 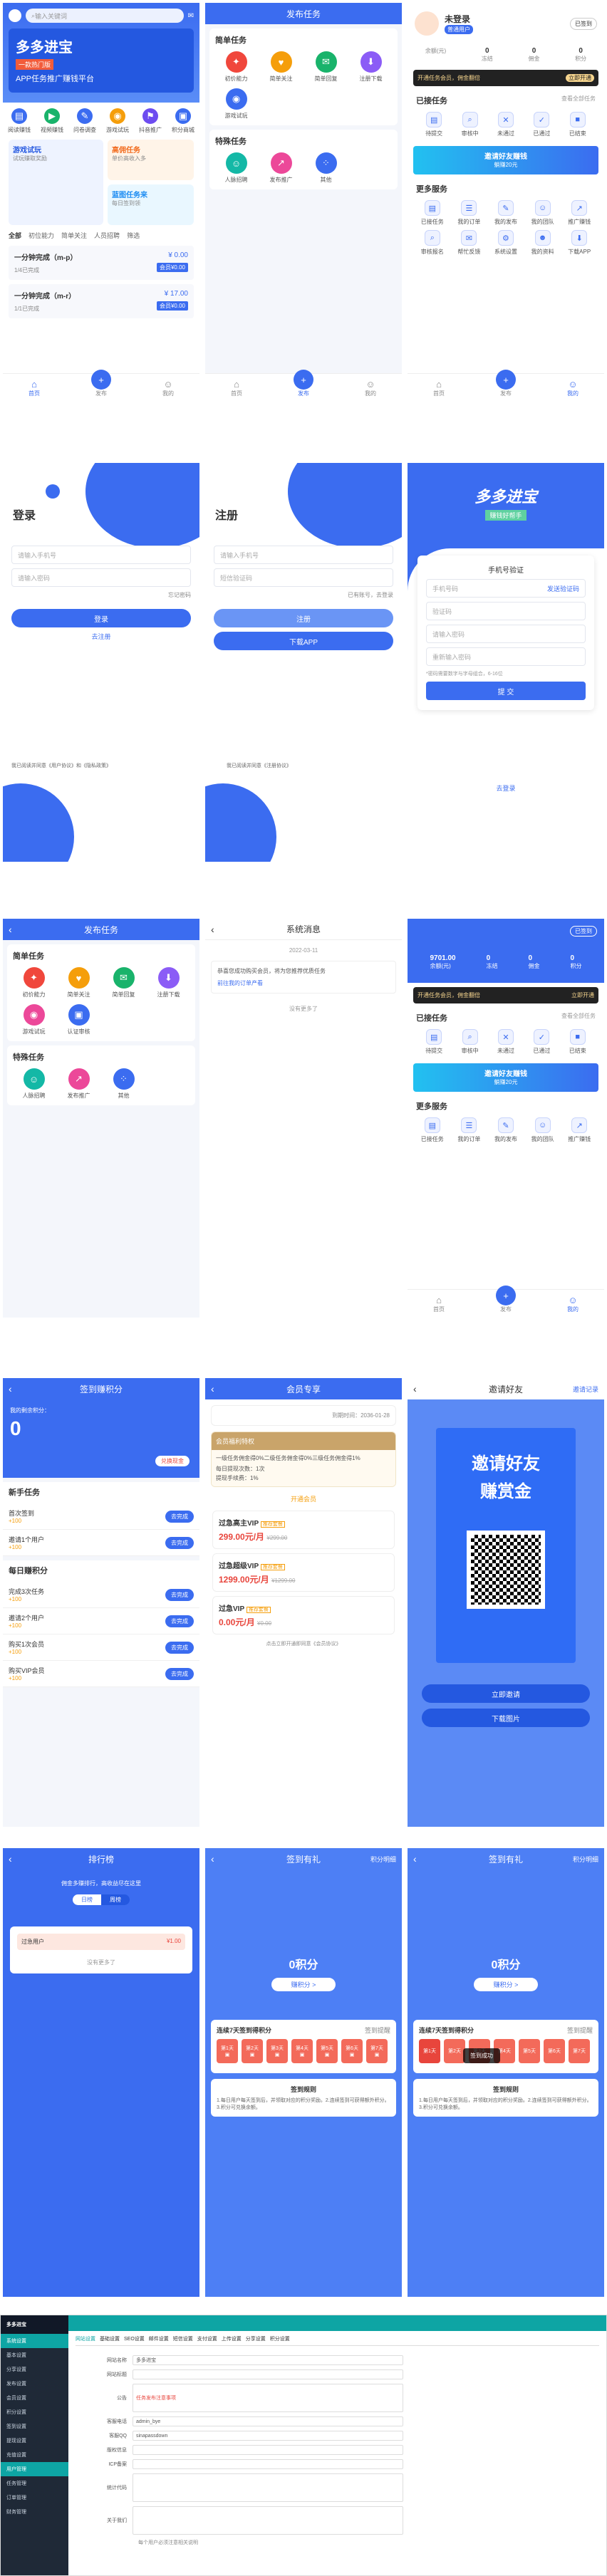 I want to click on task-type: ✉ 简单回复, so click(x=326, y=67).